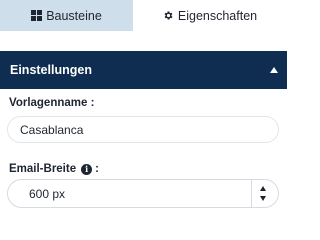 This screenshot has height=240, width=320. What do you see at coordinates (87, 169) in the screenshot?
I see `info-icon: i` at bounding box center [87, 169].